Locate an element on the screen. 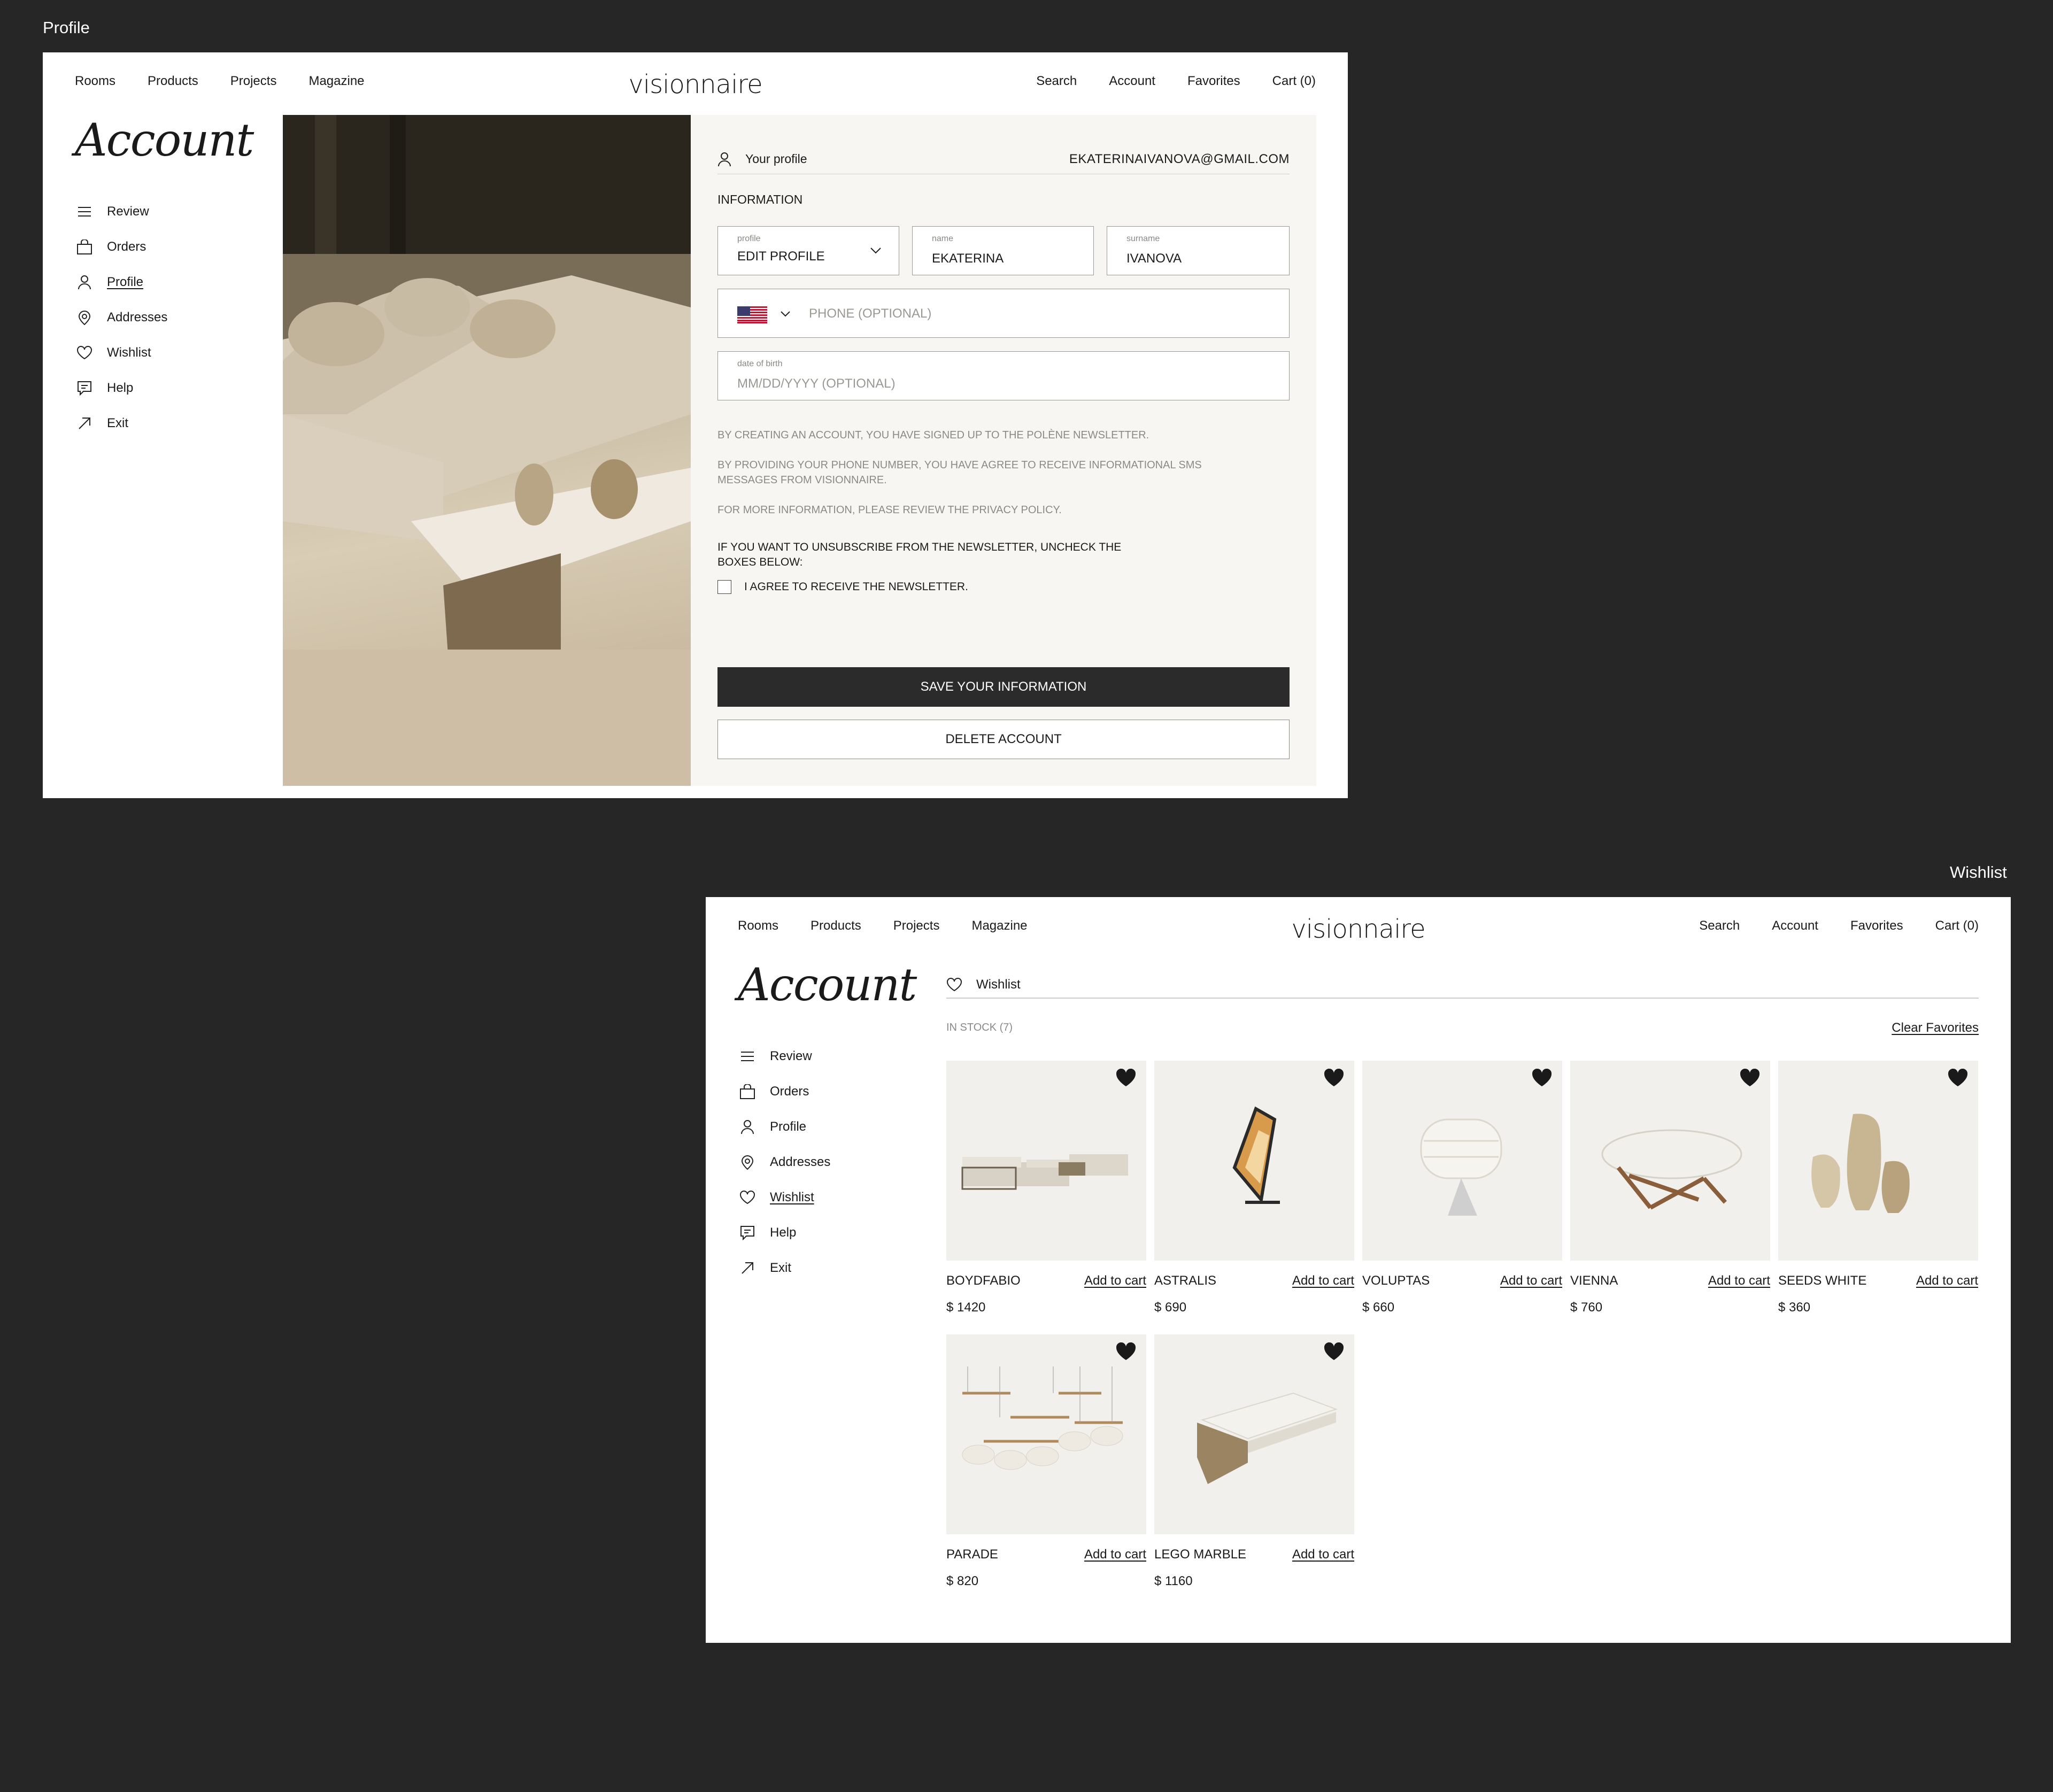 This screenshot has height=1792, width=2053. dob-field: date of birth MM/DD/YYYY (OPTIONAL) is located at coordinates (1003, 375).